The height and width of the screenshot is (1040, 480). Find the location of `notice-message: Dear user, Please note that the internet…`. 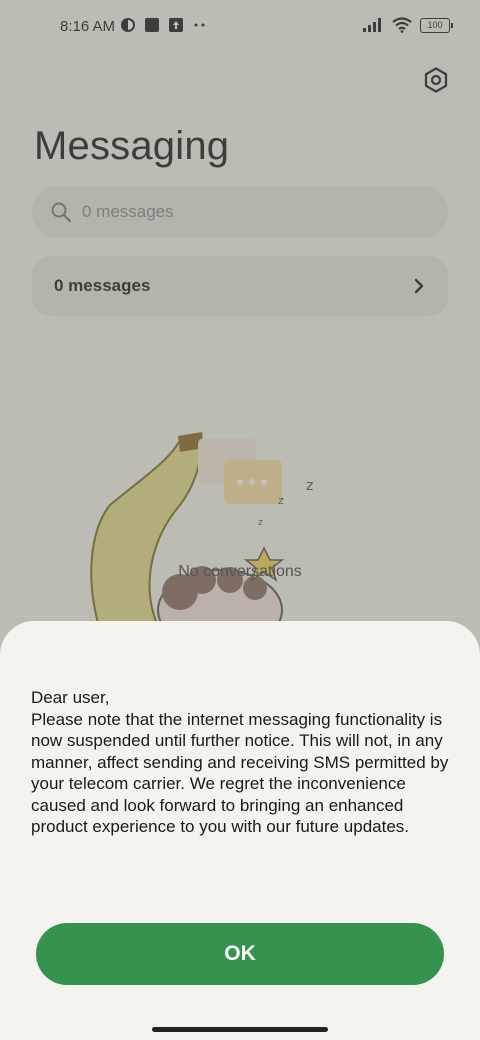

notice-message: Dear user, Please note that the internet… is located at coordinates (240, 762).